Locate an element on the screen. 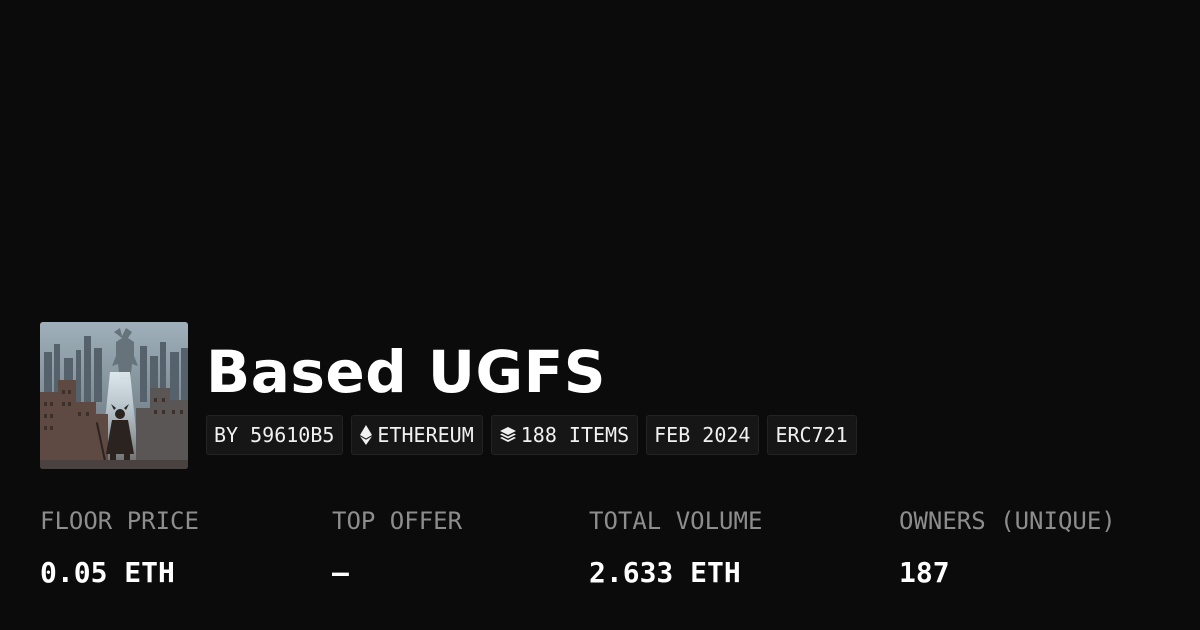 The height and width of the screenshot is (630, 1200). stat-owners: OWNERS (UNIQUE) 187 is located at coordinates (1007, 547).